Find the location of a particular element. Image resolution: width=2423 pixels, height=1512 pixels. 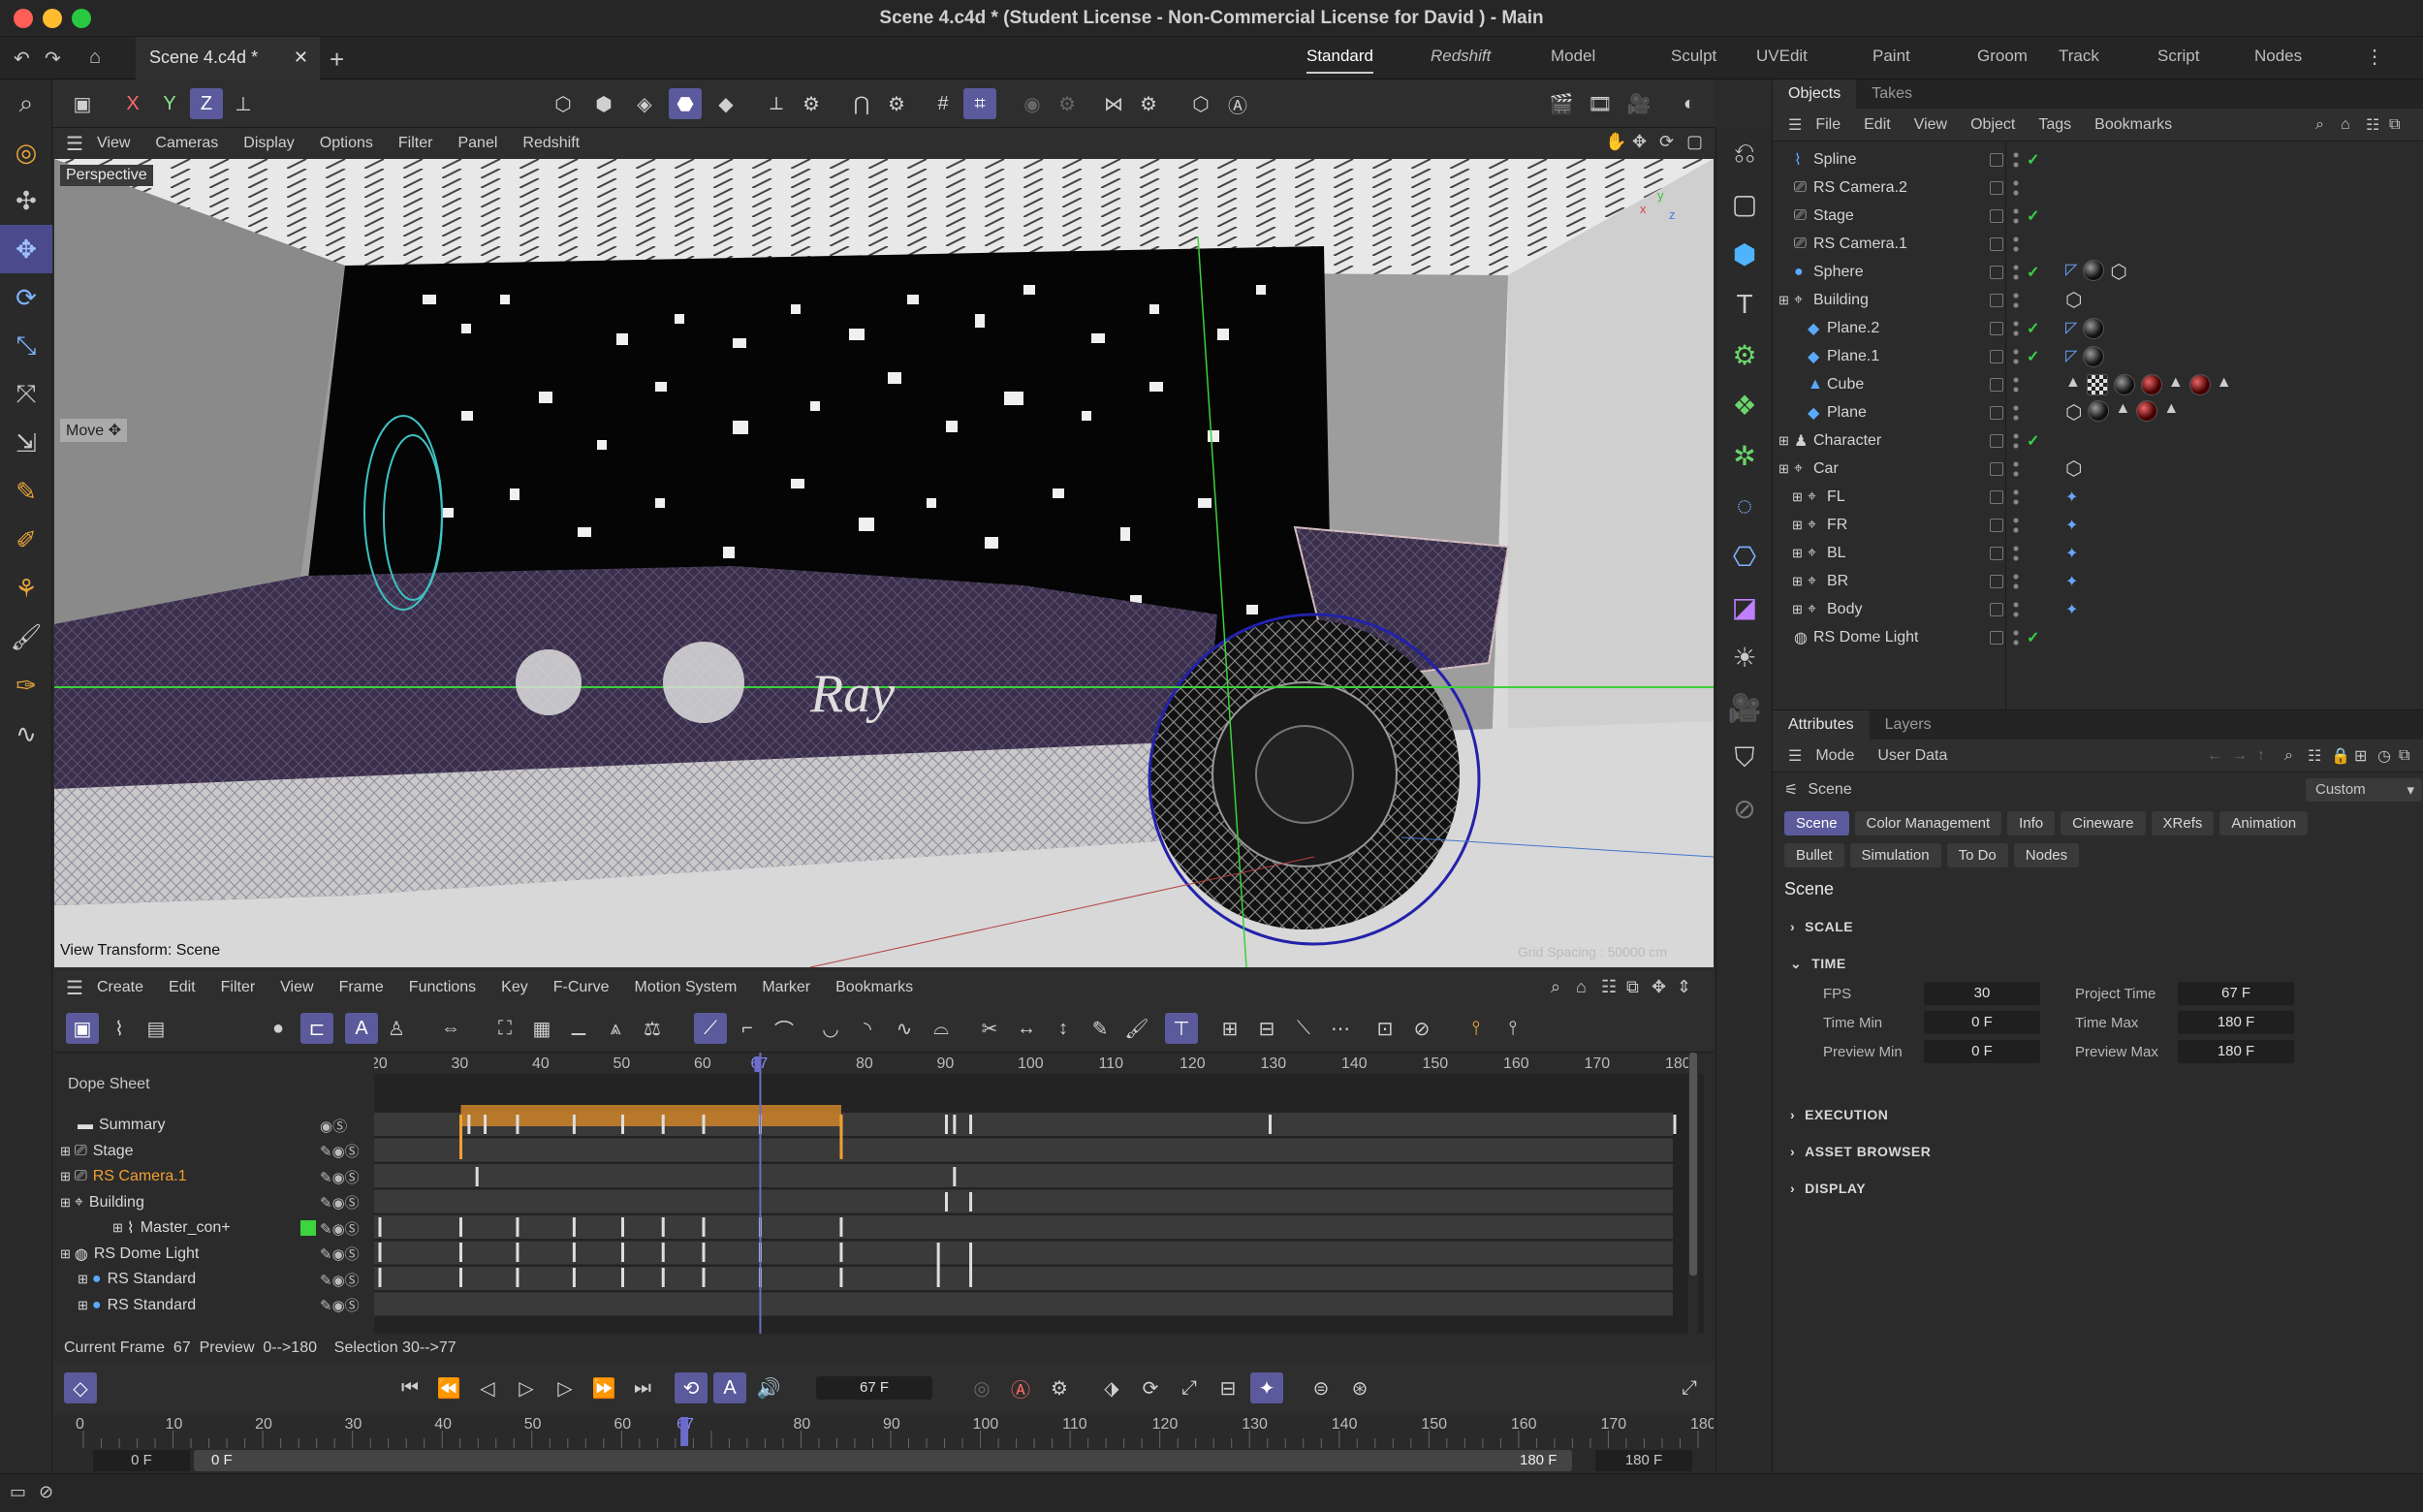

constraint-tag-icon: ✦ is located at coordinates (2071, 581).